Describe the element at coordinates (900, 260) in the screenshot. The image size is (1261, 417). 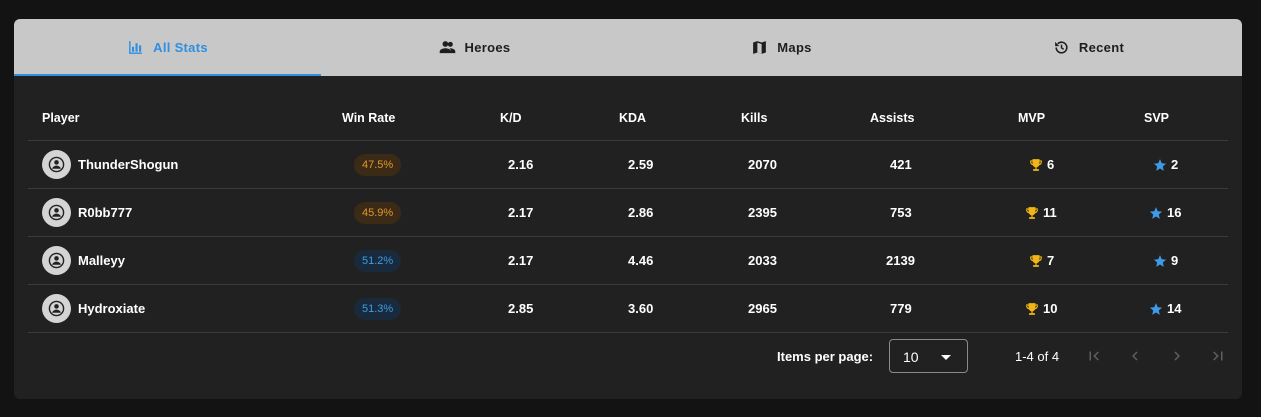
I see `assists-cell: 2139` at that location.